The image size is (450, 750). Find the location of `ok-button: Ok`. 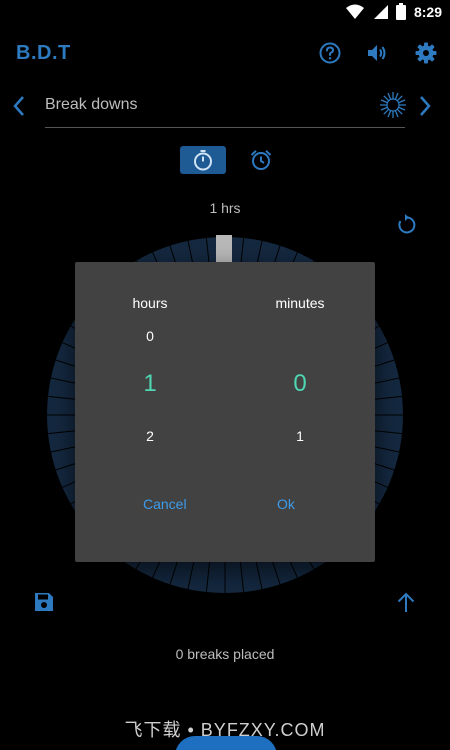

ok-button: Ok is located at coordinates (286, 504).